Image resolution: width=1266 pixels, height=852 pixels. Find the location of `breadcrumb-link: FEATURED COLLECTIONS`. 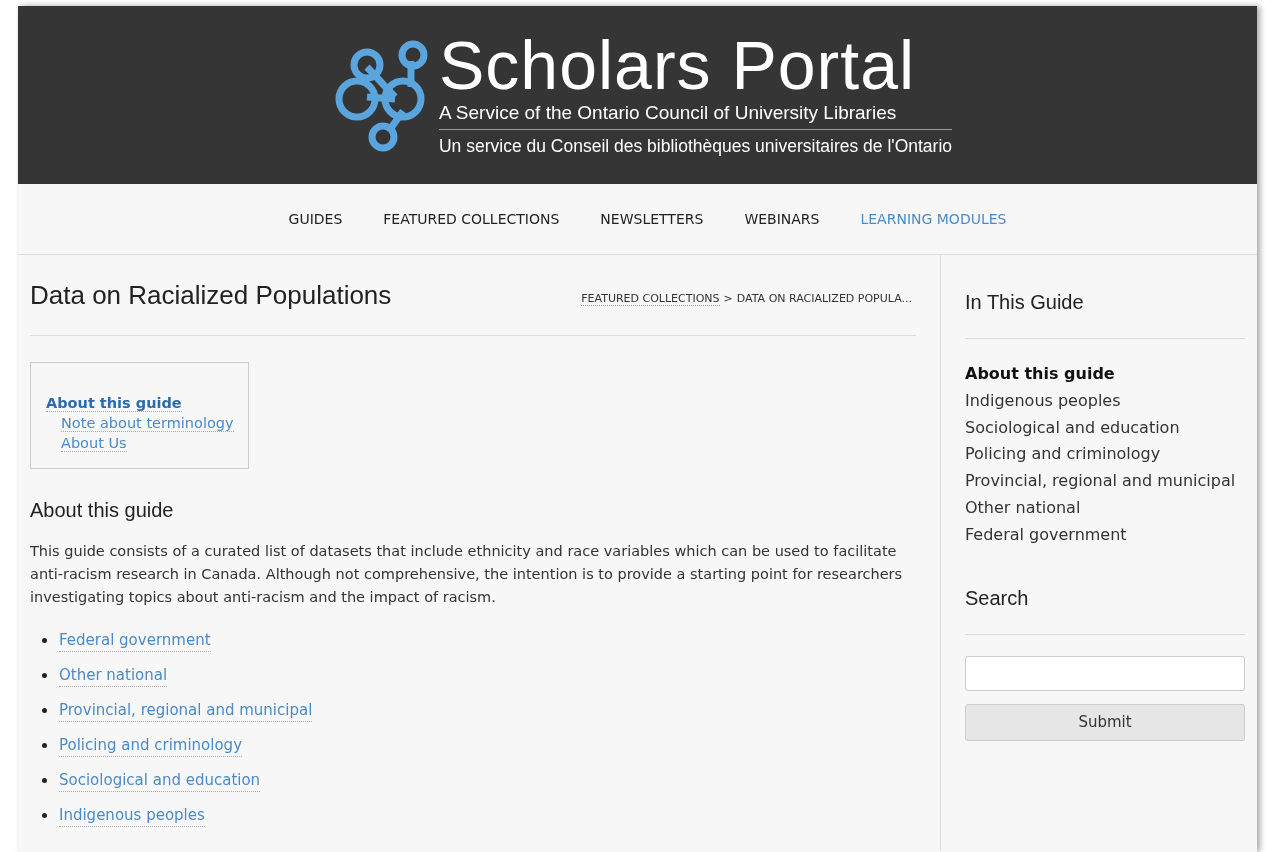

breadcrumb-link: FEATURED COLLECTIONS is located at coordinates (650, 299).